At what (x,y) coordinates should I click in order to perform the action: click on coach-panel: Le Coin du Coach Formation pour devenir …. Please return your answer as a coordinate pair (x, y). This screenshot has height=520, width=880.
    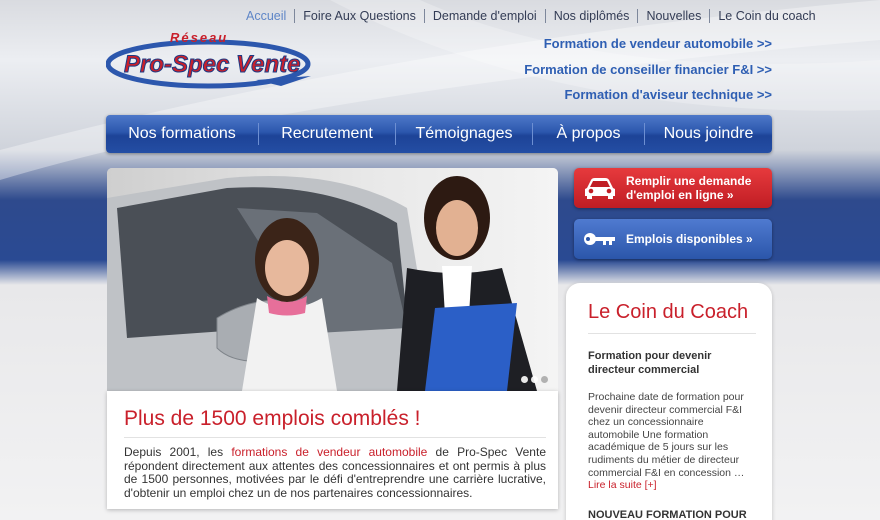
    Looking at the image, I should click on (669, 401).